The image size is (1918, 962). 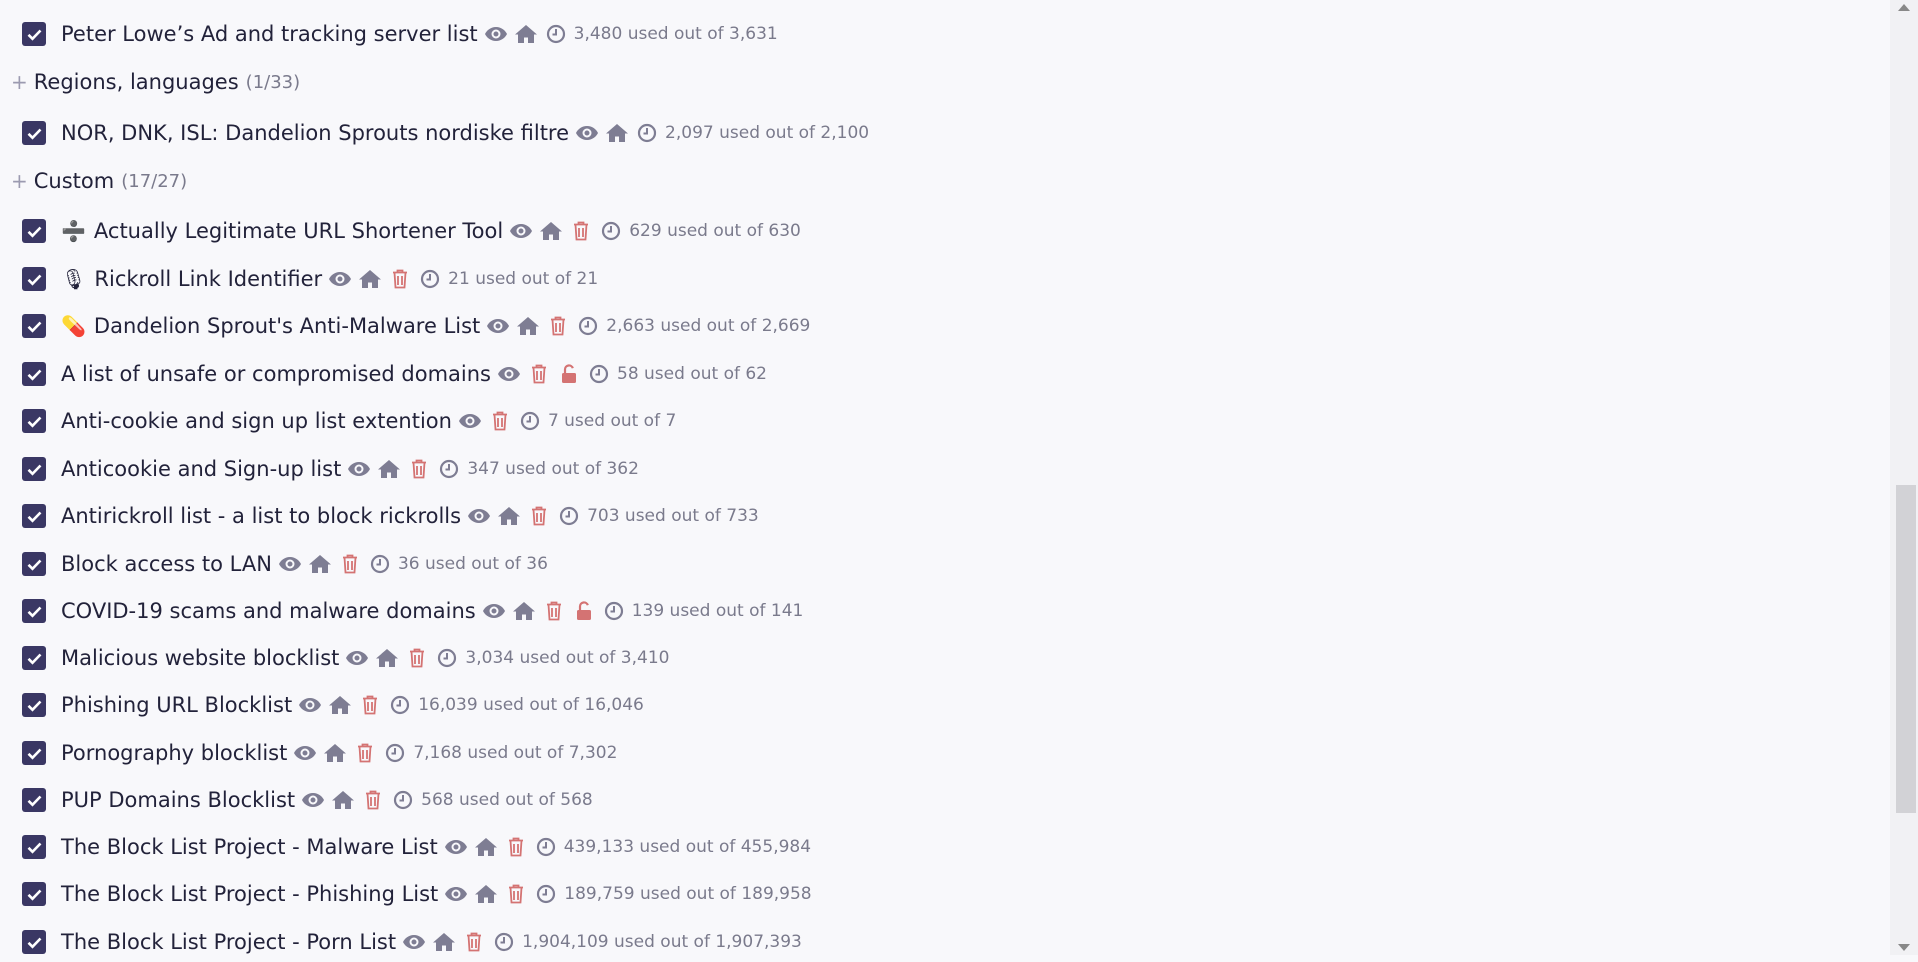 What do you see at coordinates (553, 469) in the screenshot?
I see `rule-count: 347 used out of 362` at bounding box center [553, 469].